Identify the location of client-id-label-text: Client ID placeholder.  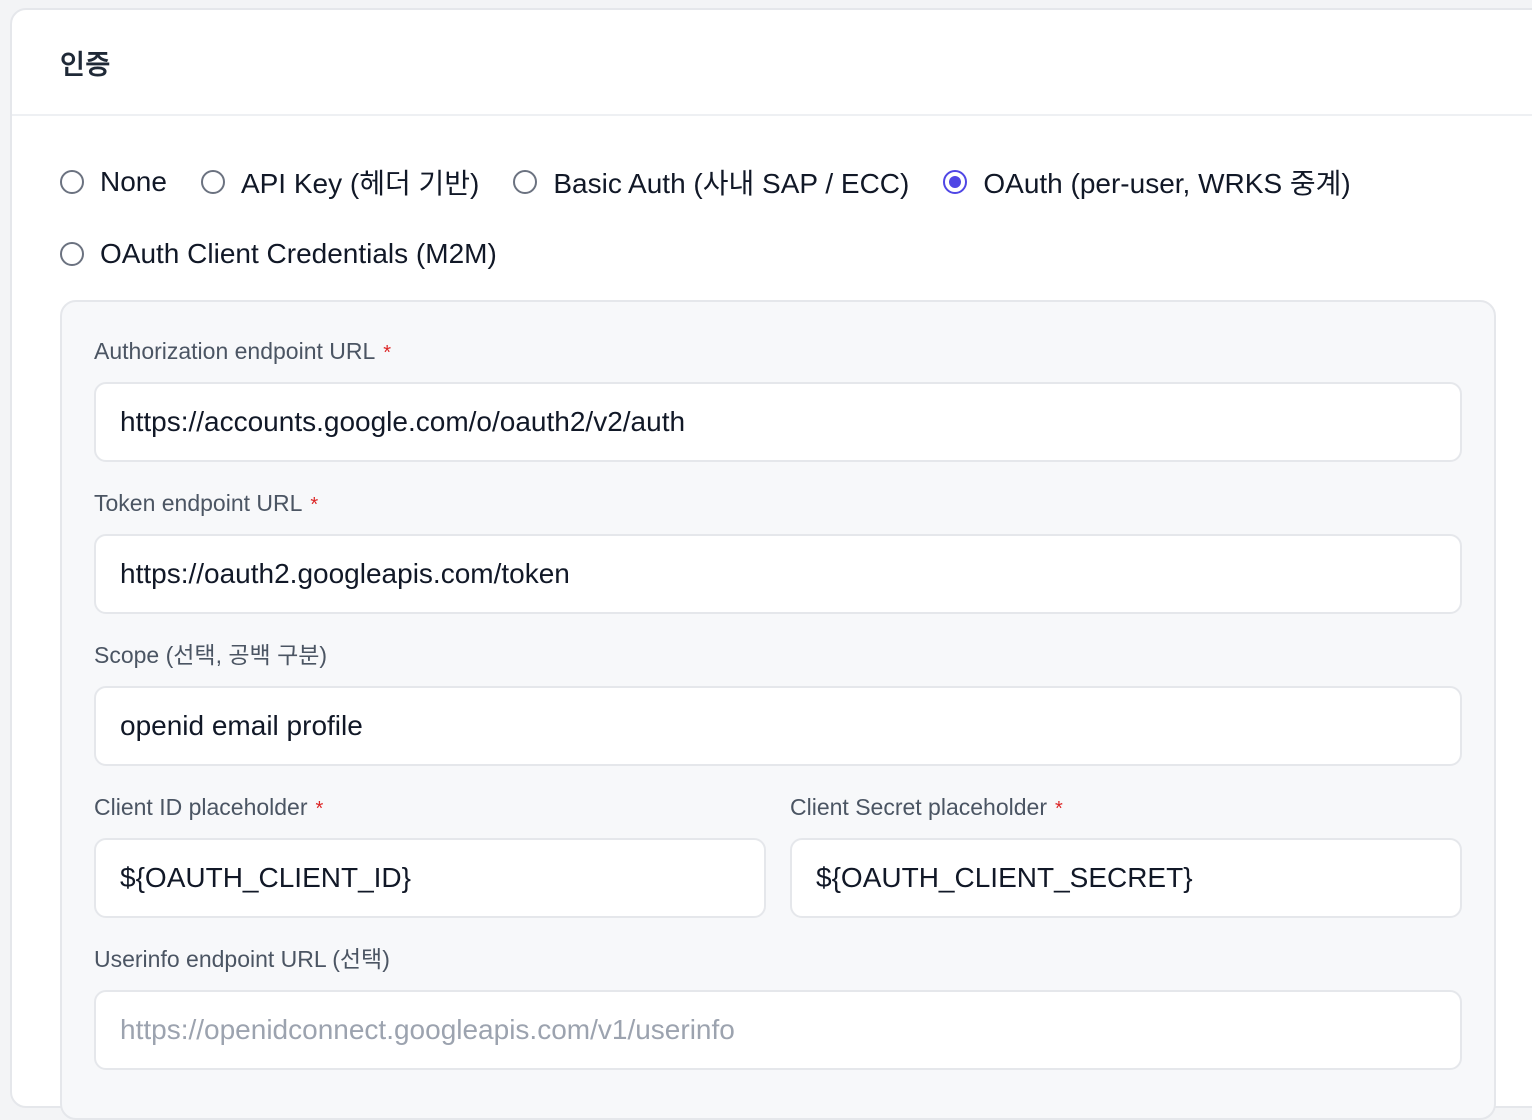
(201, 807).